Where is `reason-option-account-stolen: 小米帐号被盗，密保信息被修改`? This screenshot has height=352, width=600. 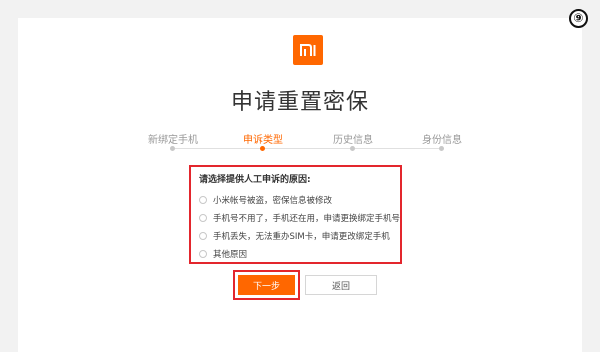
reason-option-account-stolen: 小米帐号被盗，密保信息被修改 is located at coordinates (265, 200).